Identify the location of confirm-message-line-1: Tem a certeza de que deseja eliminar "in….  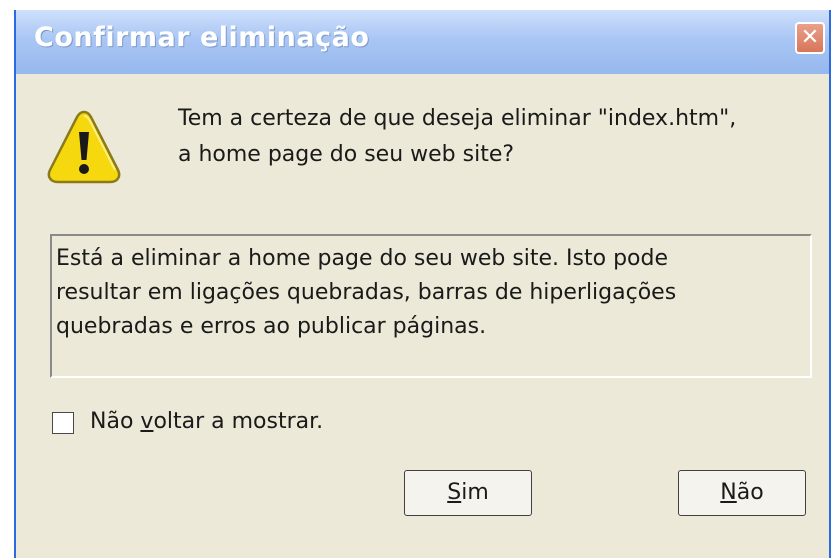
(457, 118).